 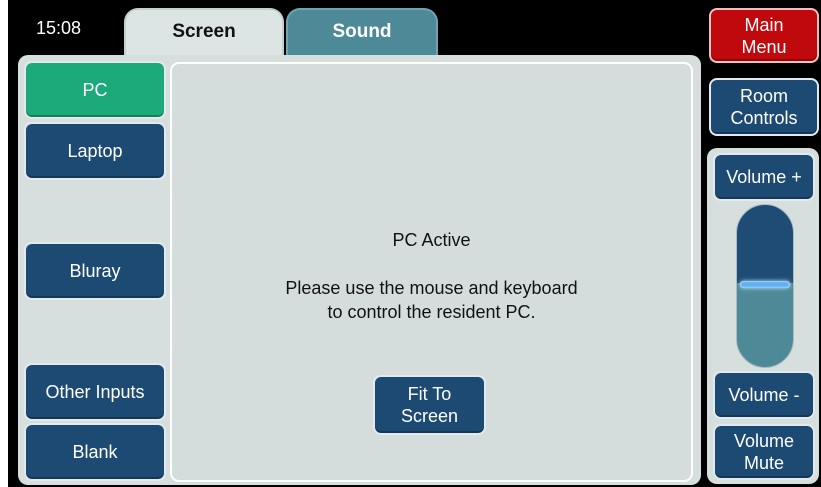 I want to click on fit-to-screen-button: Fit To Screen, so click(x=429, y=405).